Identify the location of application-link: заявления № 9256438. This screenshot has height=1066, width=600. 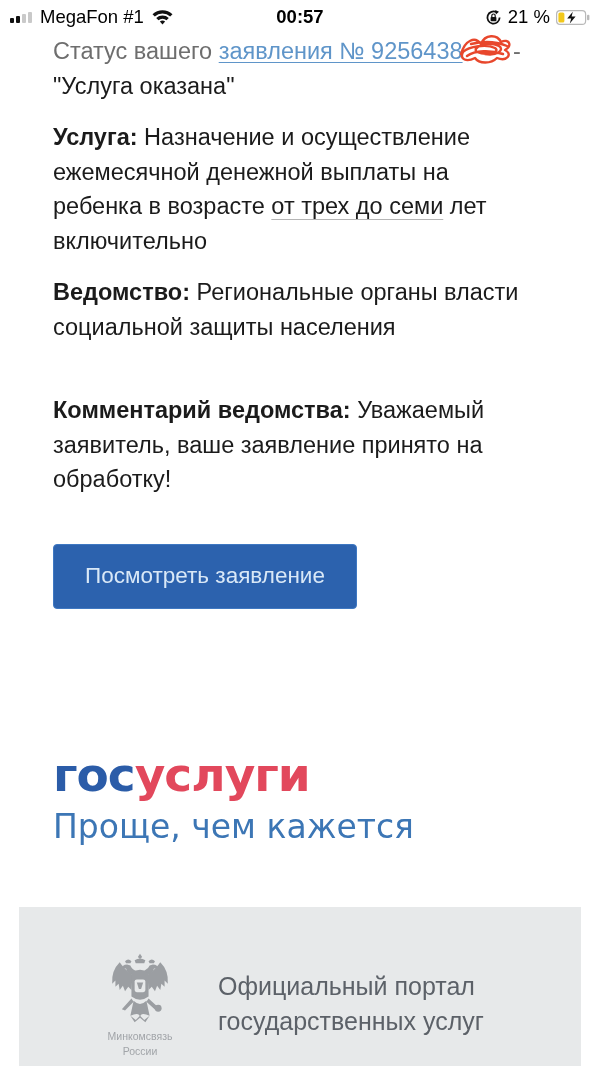
(340, 51).